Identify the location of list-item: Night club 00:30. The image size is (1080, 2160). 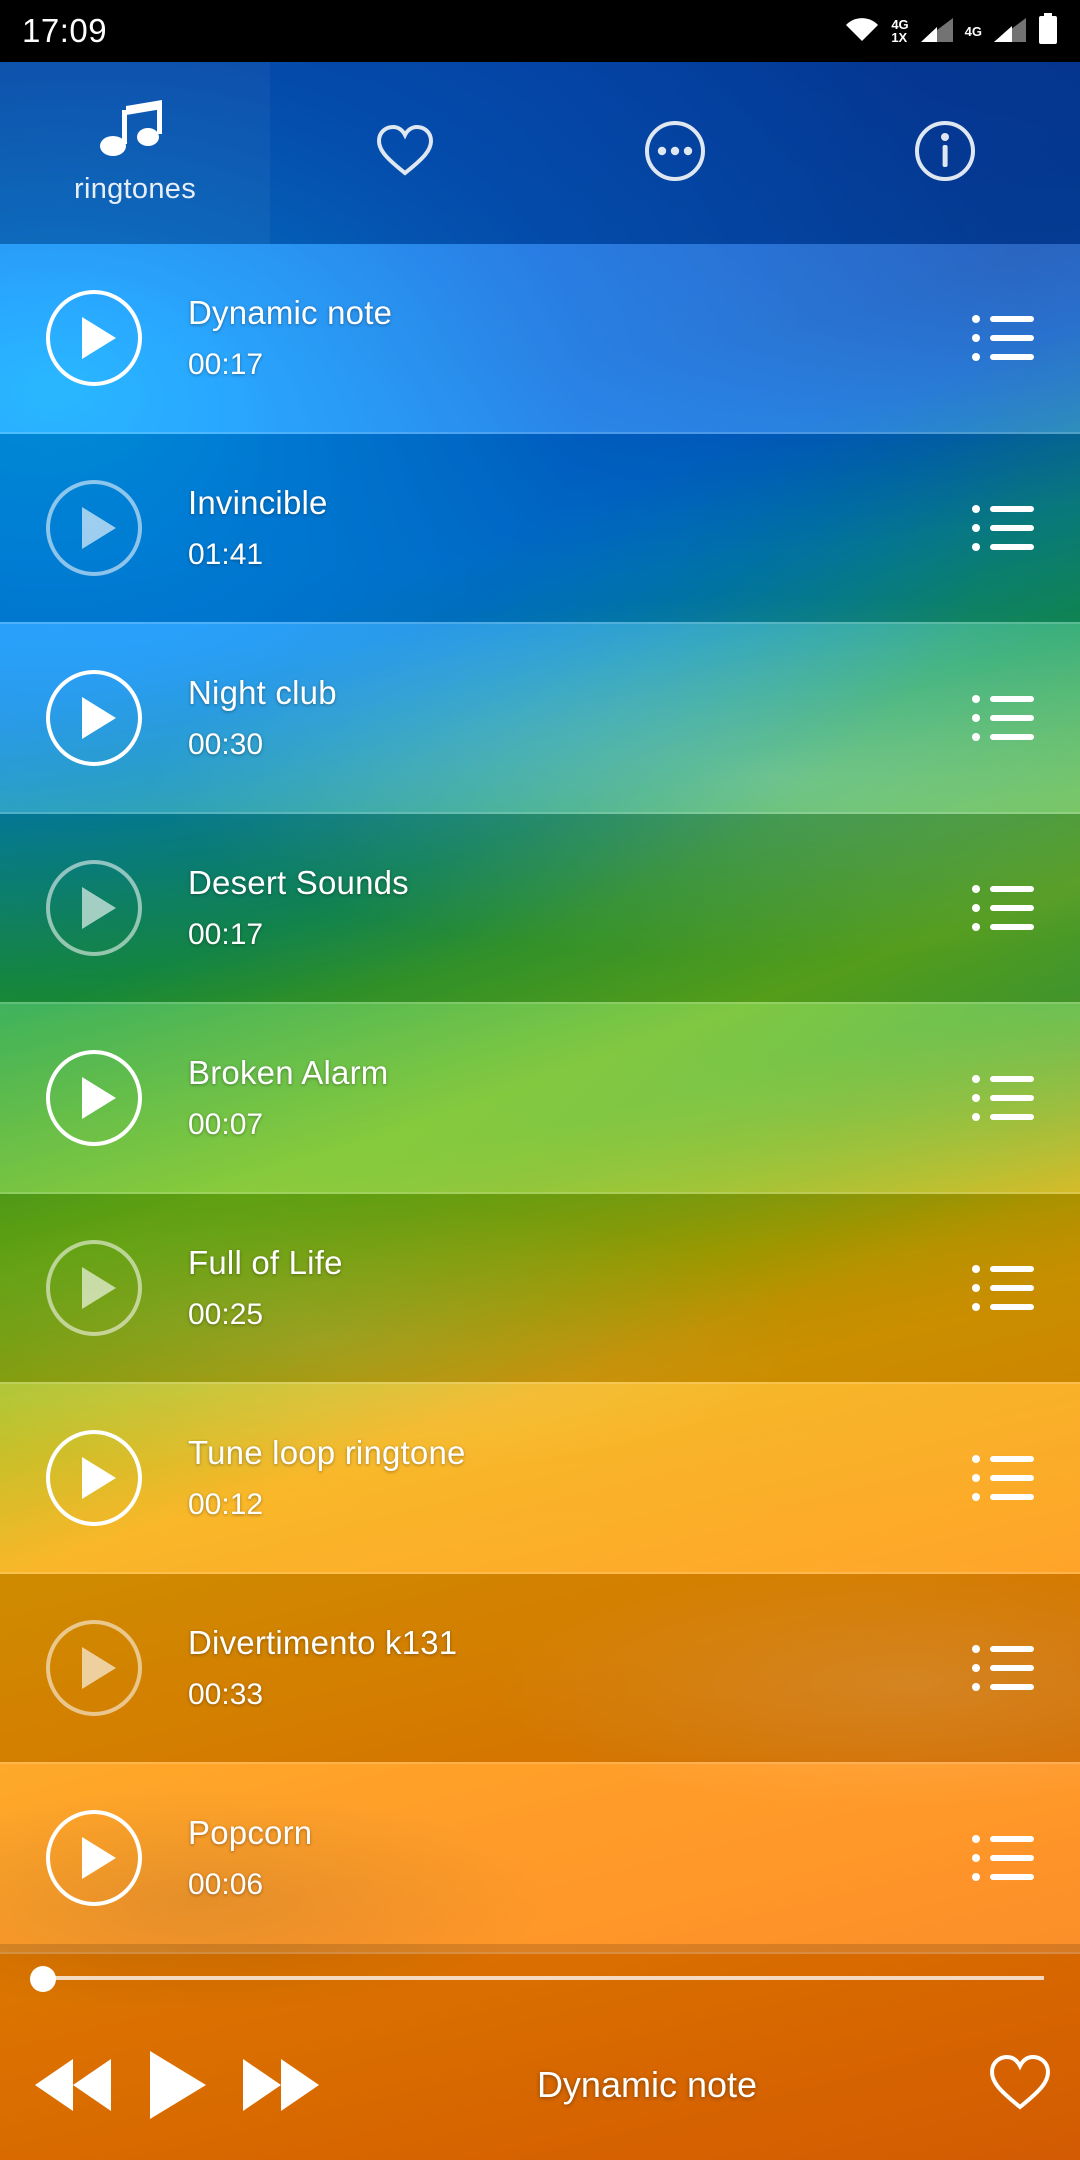
(540, 719).